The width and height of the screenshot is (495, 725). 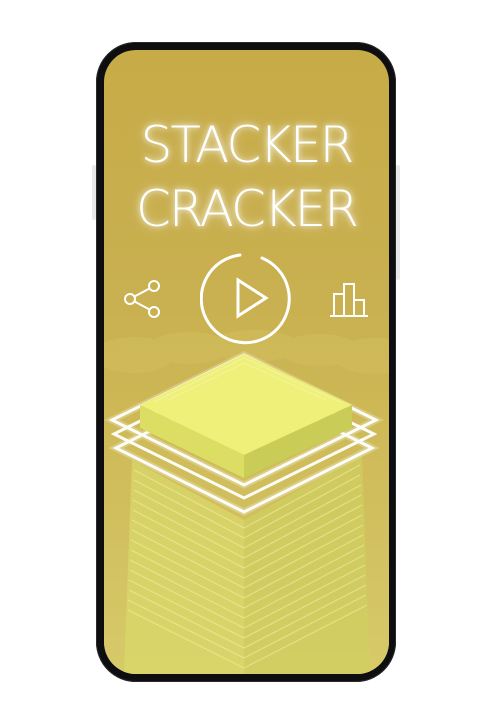 I want to click on game-title-line2: CRACKER, so click(x=247, y=209).